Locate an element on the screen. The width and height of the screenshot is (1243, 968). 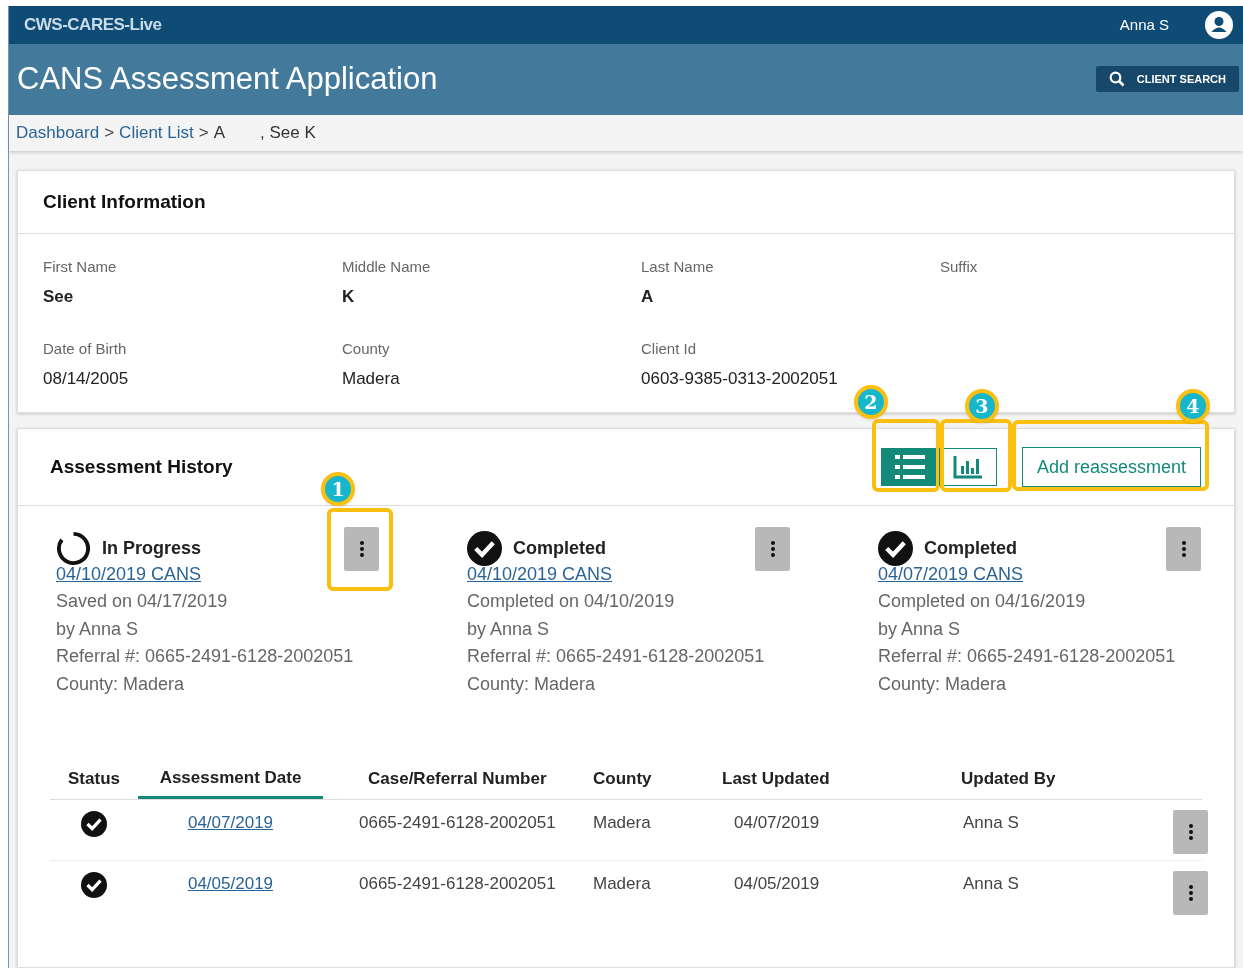
assessment-link: 04/07/2019 CANS is located at coordinates (951, 574).